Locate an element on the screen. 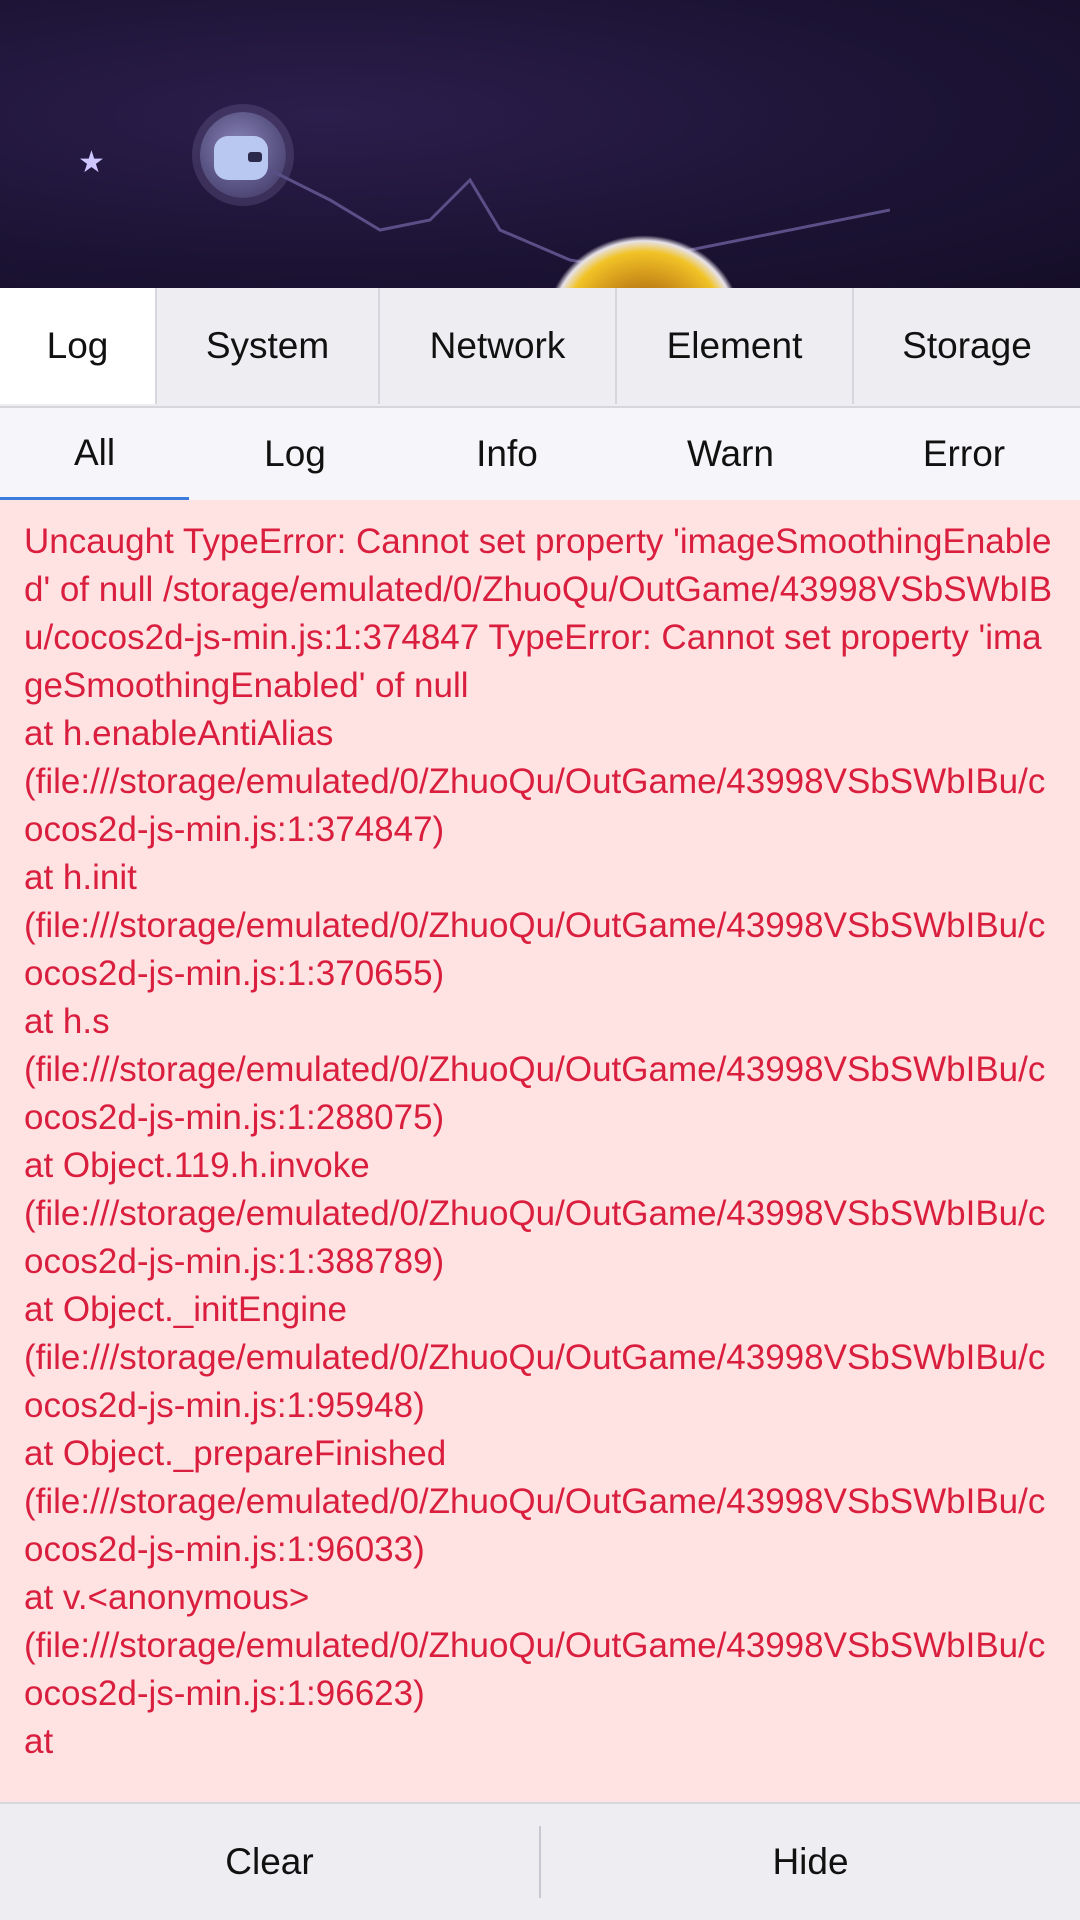 The width and height of the screenshot is (1080, 1920). tab-system: System is located at coordinates (268, 346).